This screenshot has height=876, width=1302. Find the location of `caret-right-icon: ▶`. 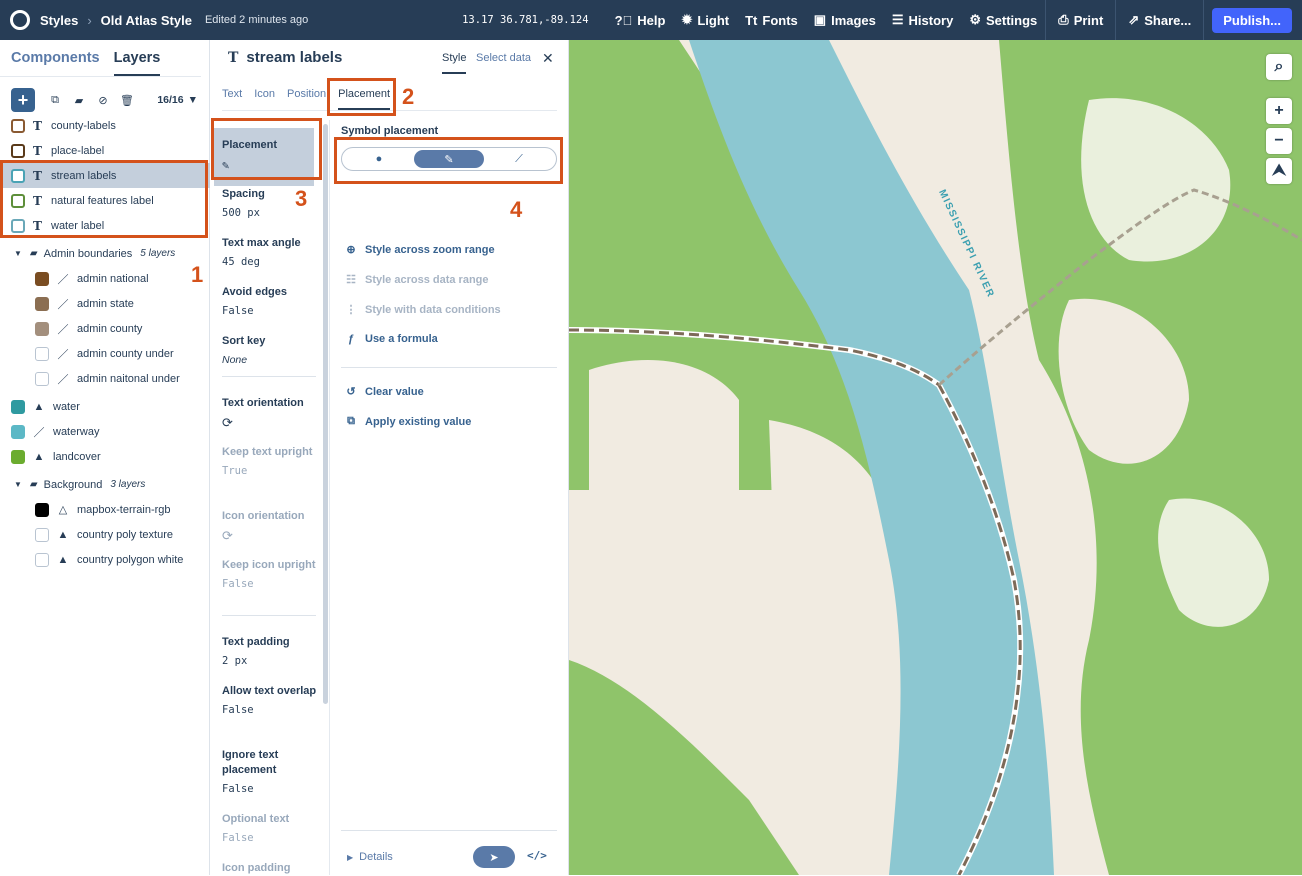

caret-right-icon: ▶ is located at coordinates (350, 857).